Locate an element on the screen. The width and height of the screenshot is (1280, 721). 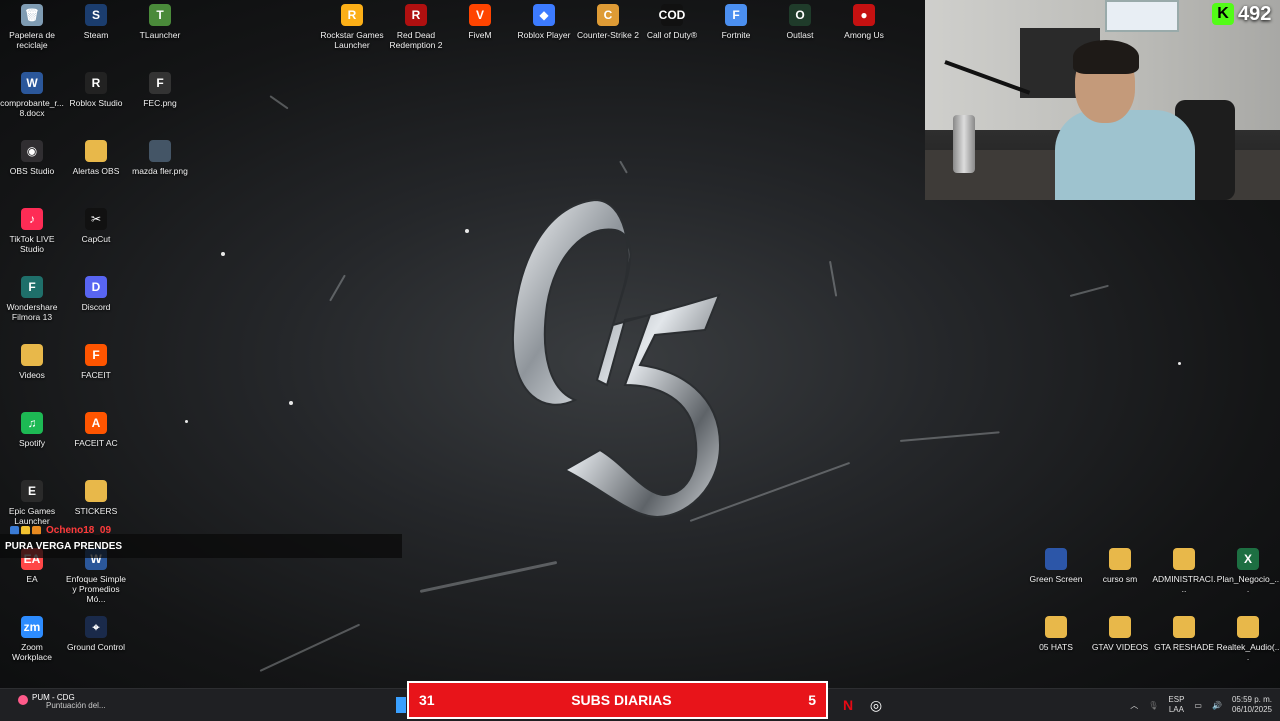
keyboard-layout: LAA is located at coordinates (1176, 709).